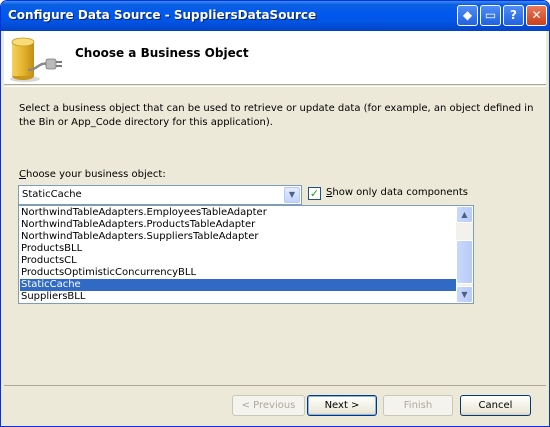 The height and width of the screenshot is (427, 550). I want to click on dropdown-value: StaticCache, so click(52, 194).